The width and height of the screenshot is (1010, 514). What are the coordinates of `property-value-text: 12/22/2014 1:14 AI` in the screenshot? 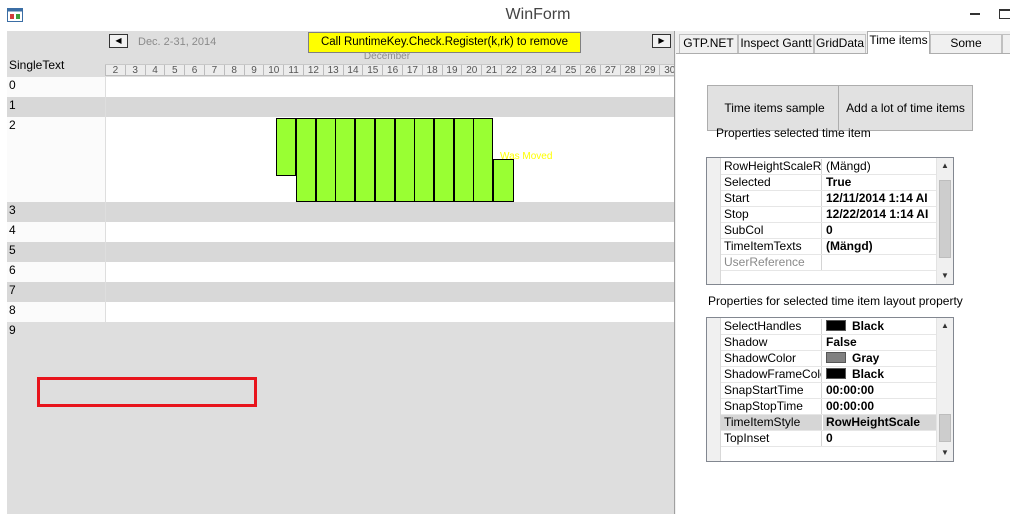 It's located at (877, 214).